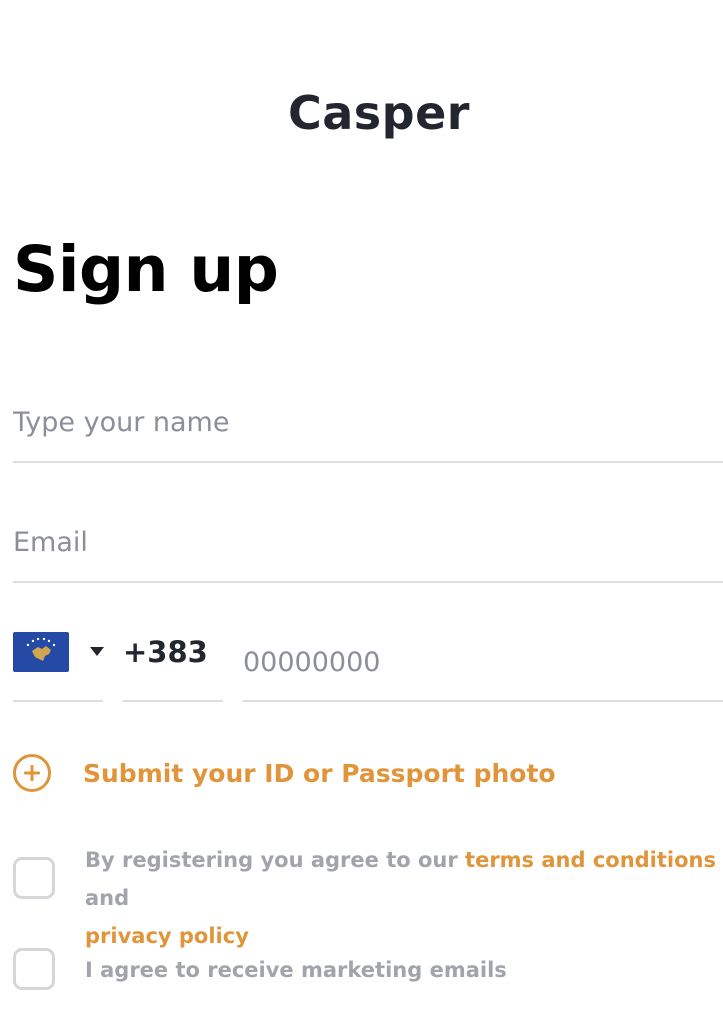 The height and width of the screenshot is (1024, 723). Describe the element at coordinates (590, 860) in the screenshot. I see `terms-link: terms and conditions` at that location.